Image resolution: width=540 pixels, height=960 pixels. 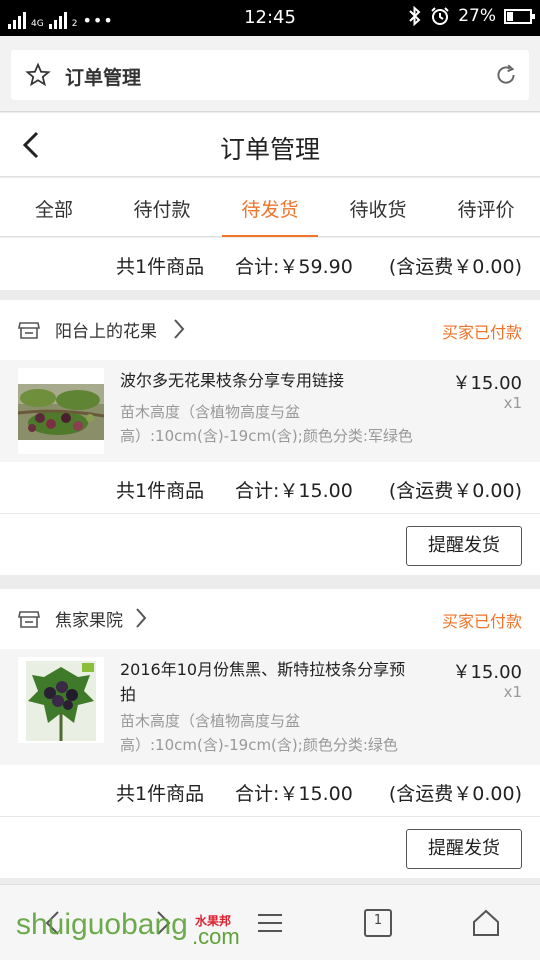 What do you see at coordinates (440, 16) in the screenshot?
I see `alarm-icon` at bounding box center [440, 16].